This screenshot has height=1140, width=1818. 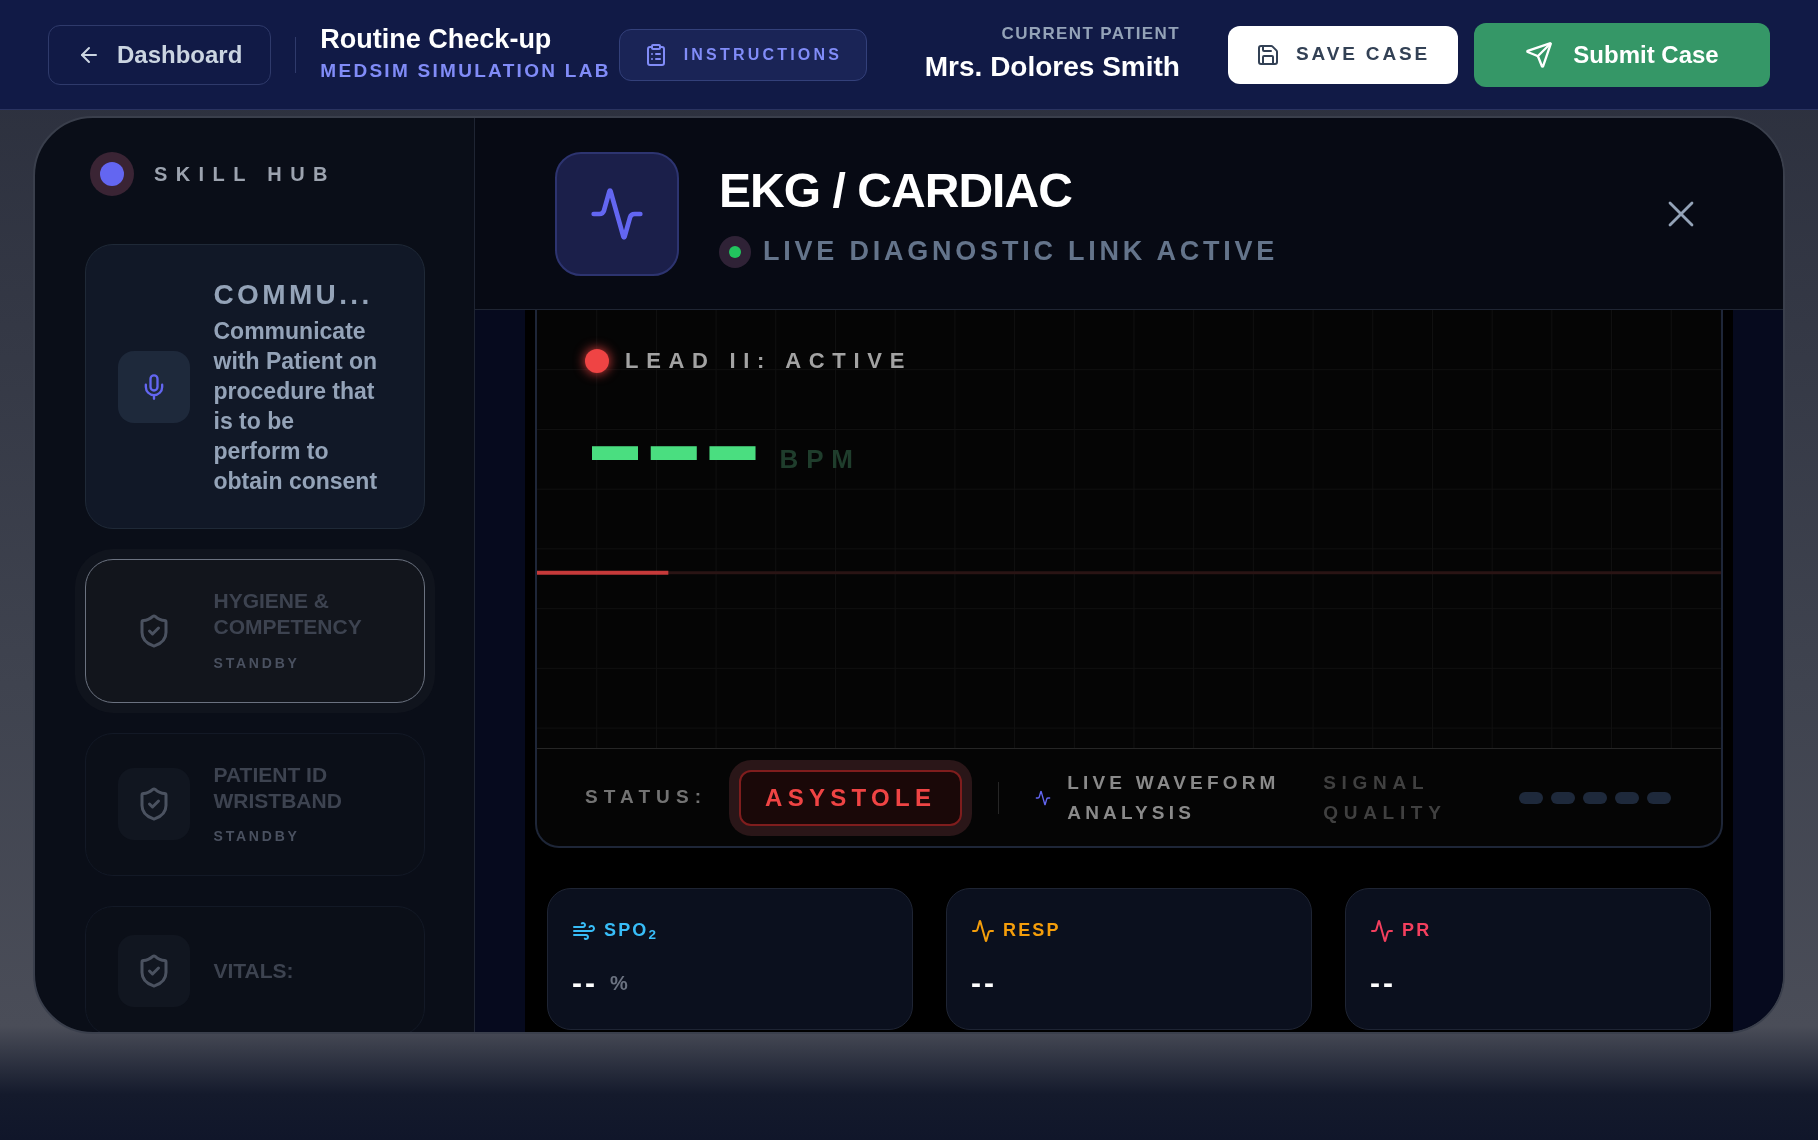 What do you see at coordinates (465, 71) in the screenshot?
I see `lab-name: MEDSIM SIMULATION LAB` at bounding box center [465, 71].